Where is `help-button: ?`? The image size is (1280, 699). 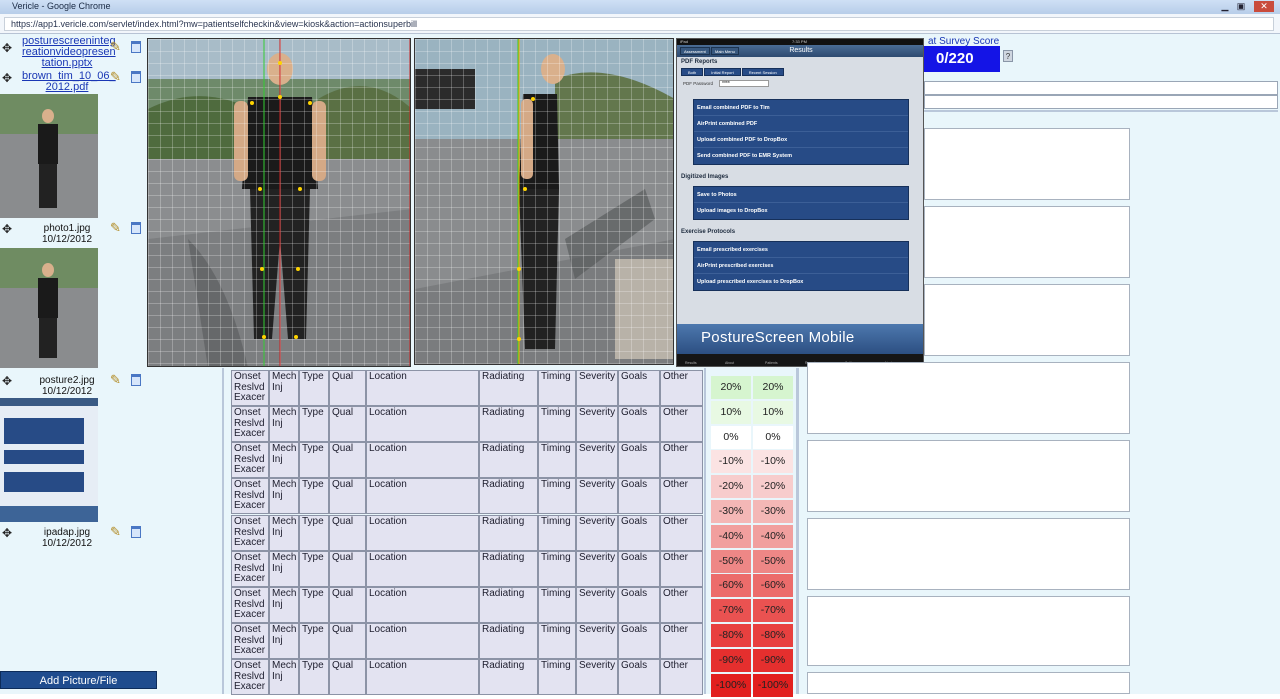
help-button: ? is located at coordinates (1008, 56).